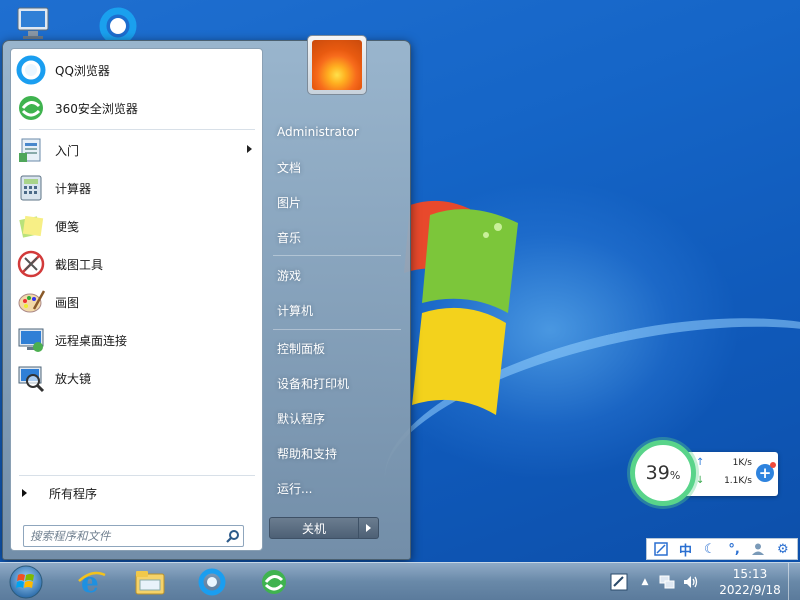 The image size is (800, 600). I want to click on program-label: 截图工具, so click(79, 264).